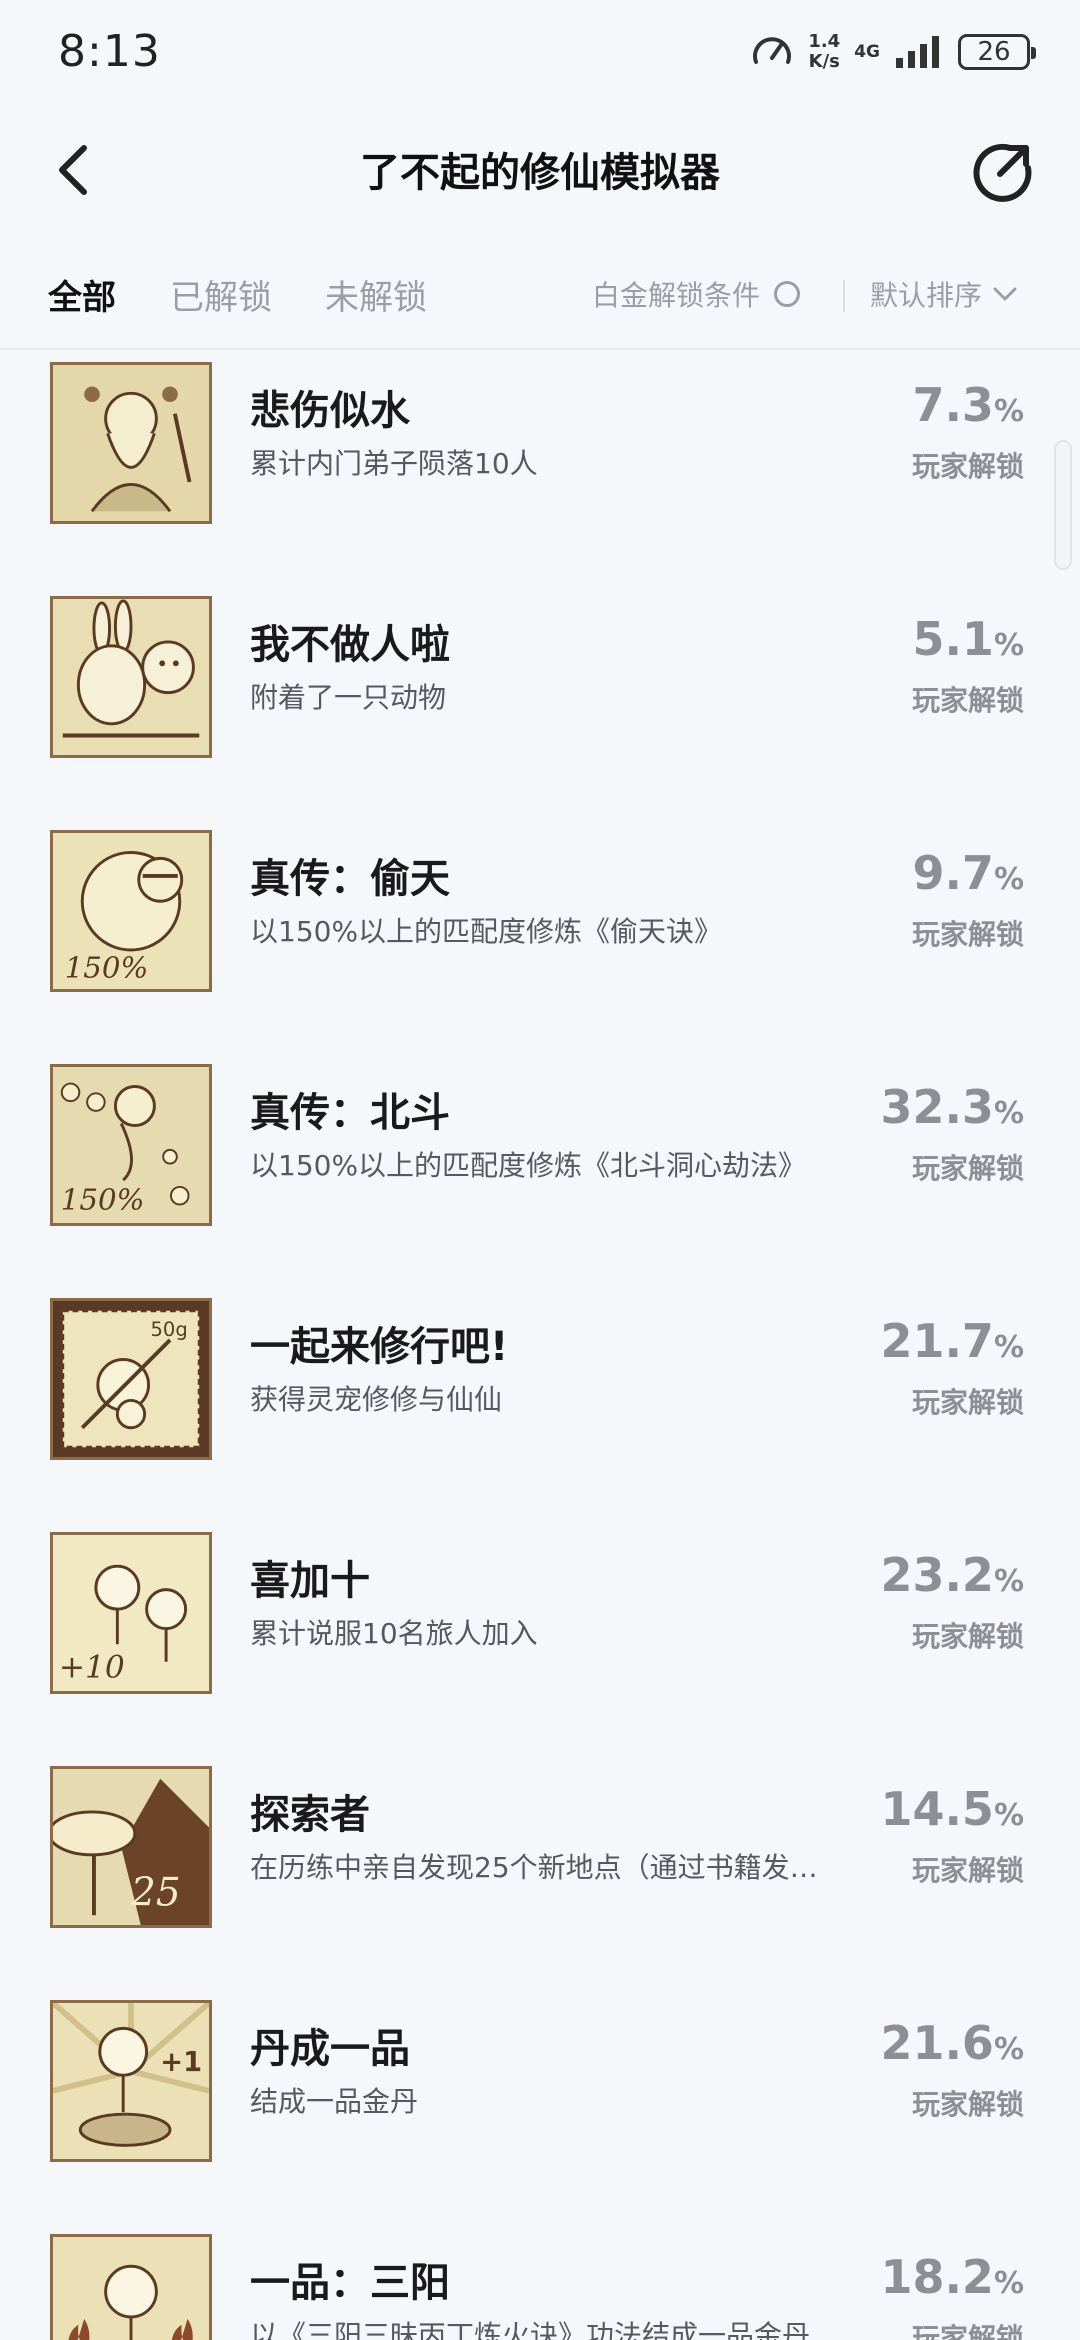 The width and height of the screenshot is (1080, 2340). I want to click on unlock-rate: 23.2% 玩家解锁, so click(952, 1601).